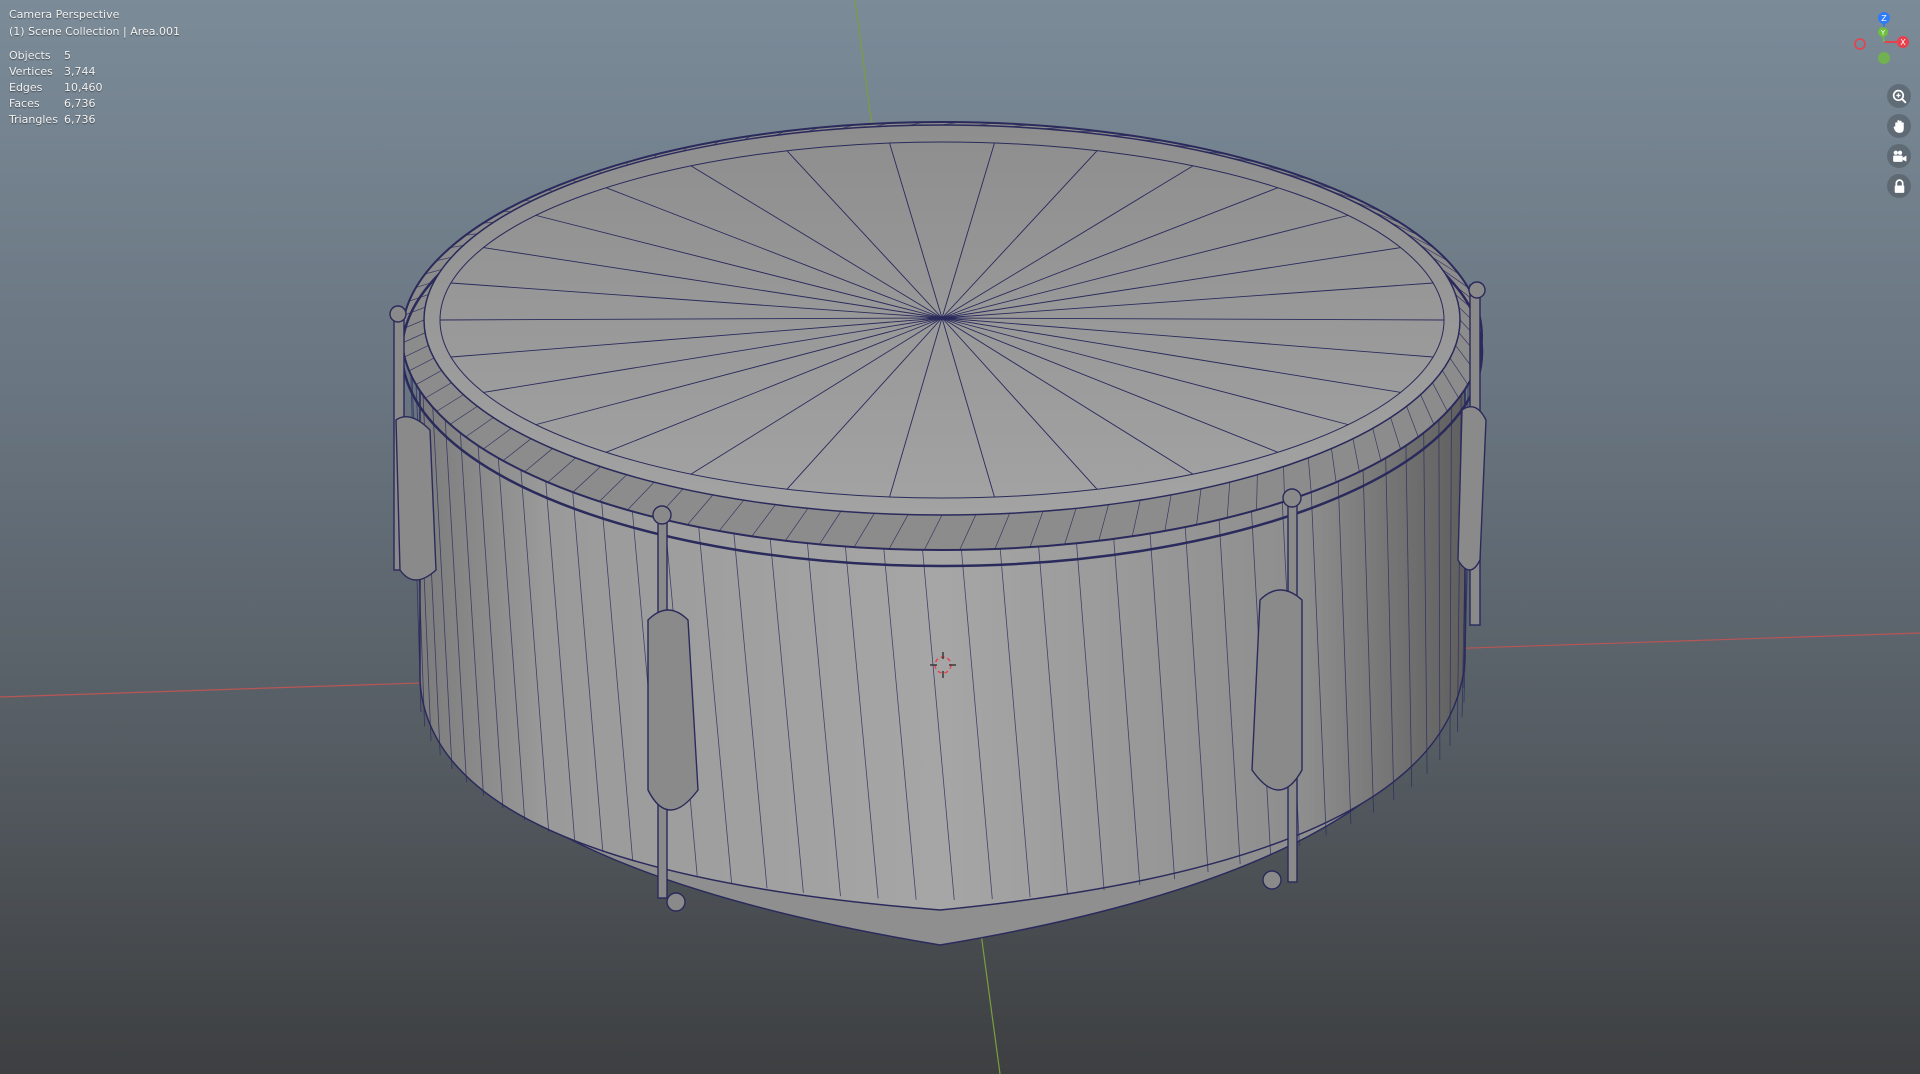 This screenshot has width=1920, height=1074. I want to click on gizmo-negative-x, so click(1860, 44).